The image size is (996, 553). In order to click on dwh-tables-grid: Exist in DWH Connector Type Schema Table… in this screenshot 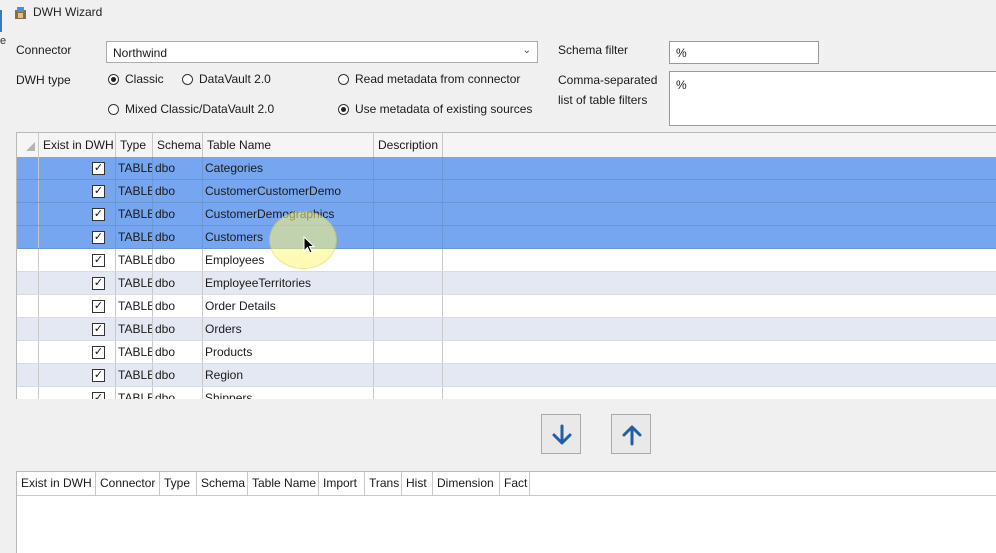, I will do `click(506, 512)`.